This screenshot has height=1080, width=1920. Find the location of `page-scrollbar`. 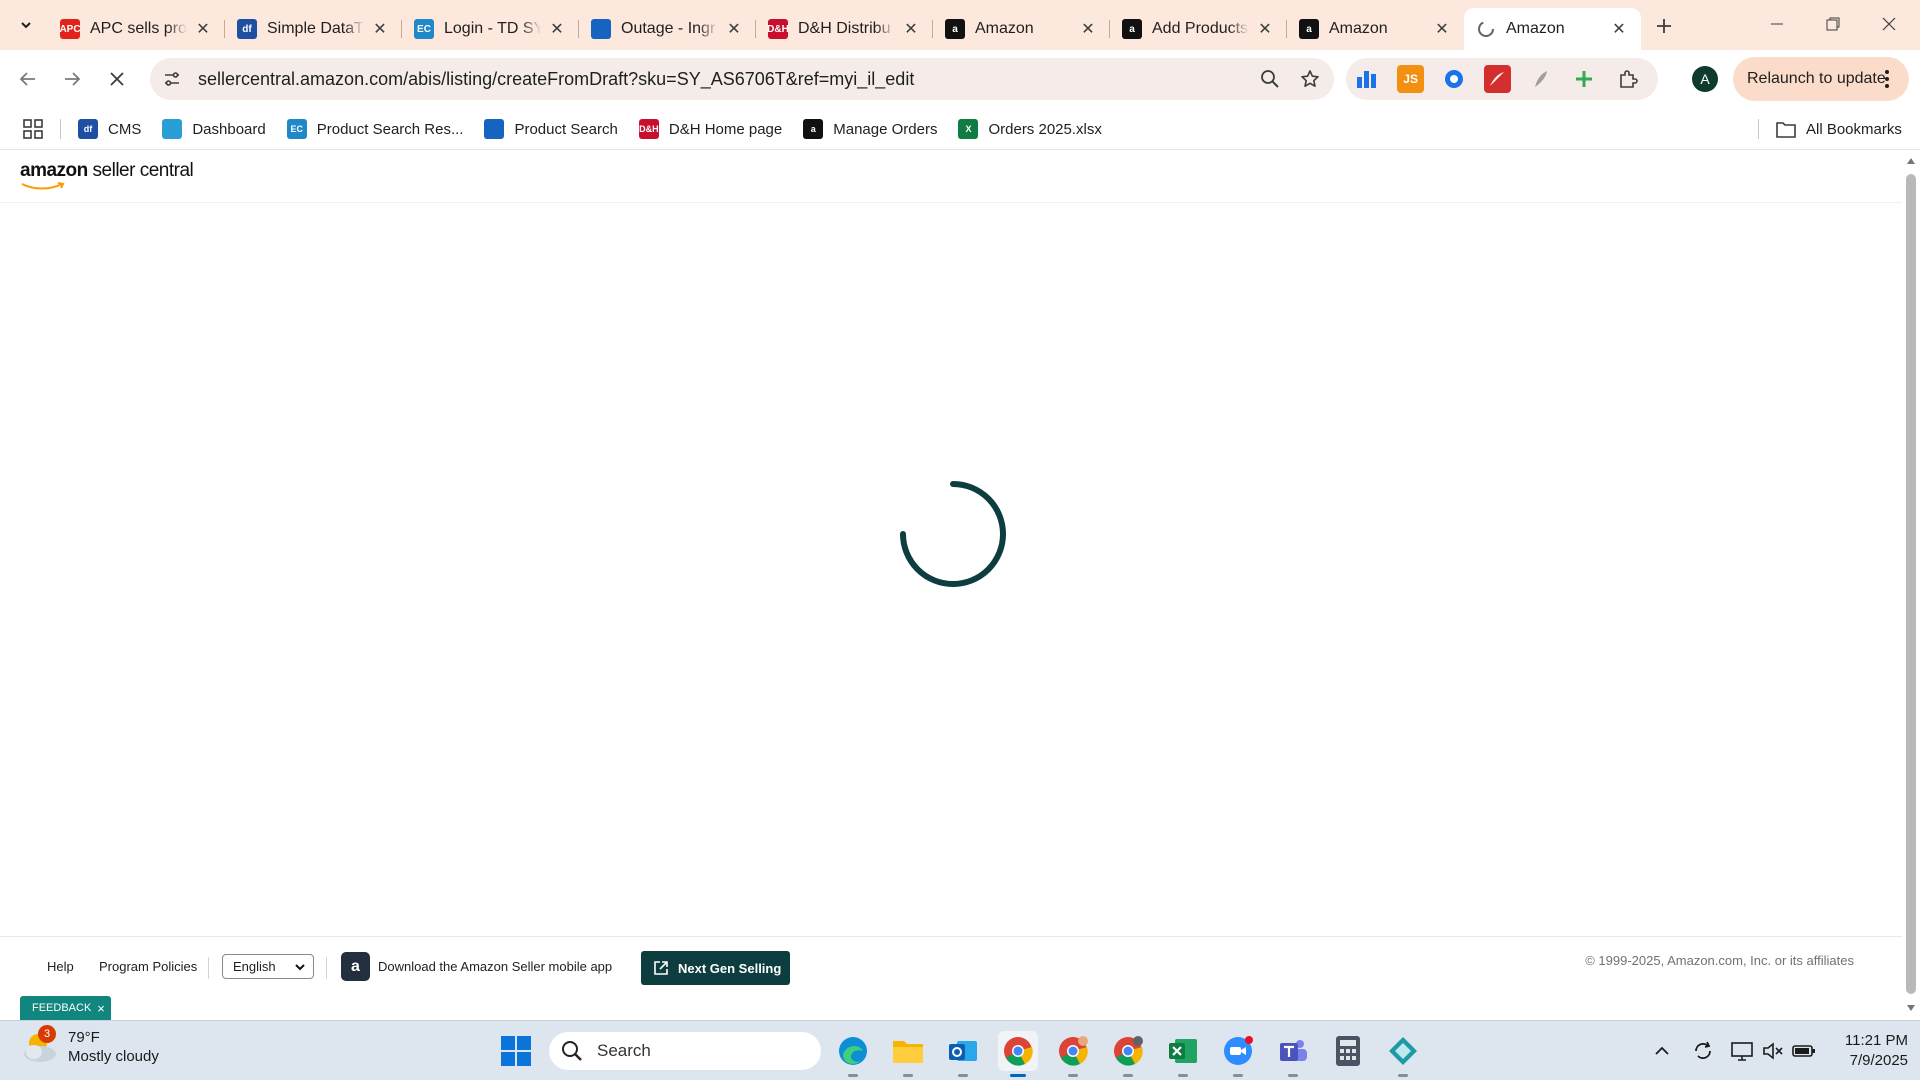

page-scrollbar is located at coordinates (1911, 585).